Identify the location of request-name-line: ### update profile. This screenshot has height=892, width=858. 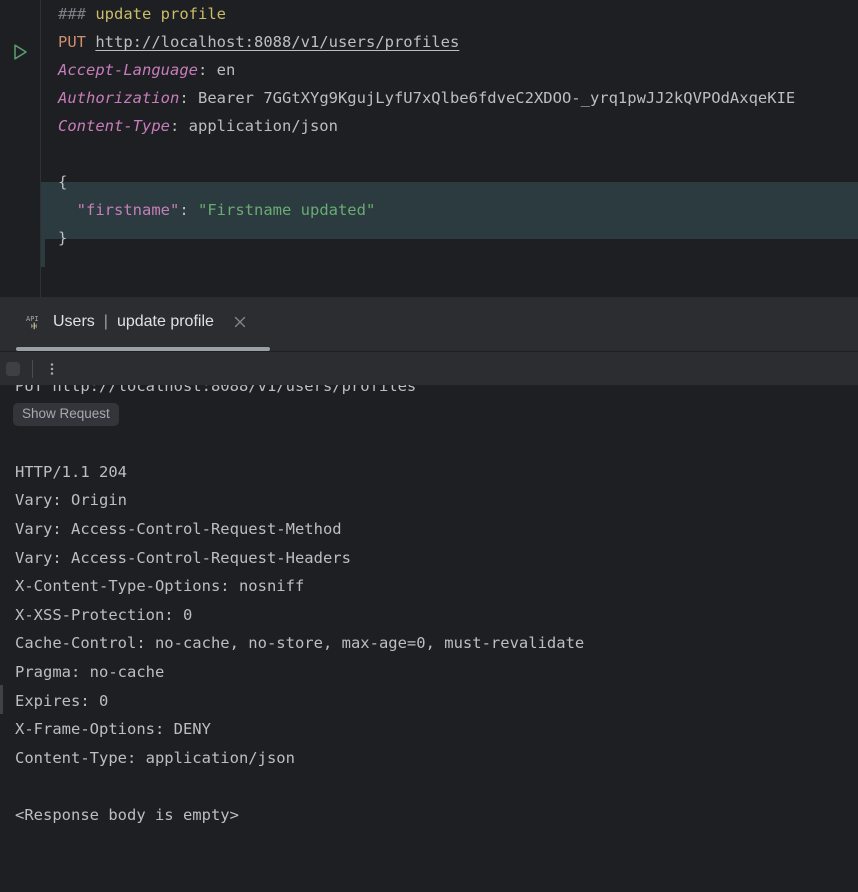
(458, 14).